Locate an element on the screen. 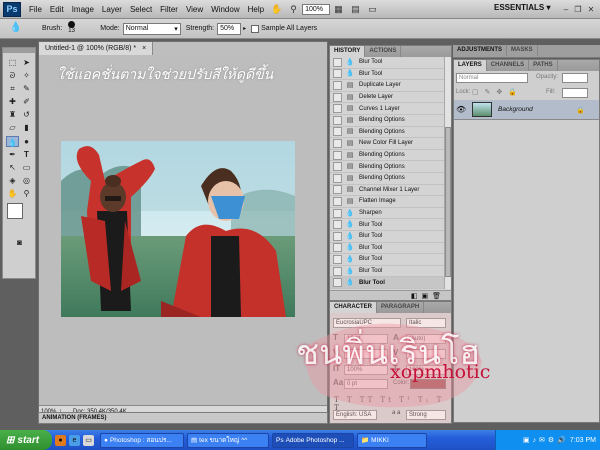 The height and width of the screenshot is (450, 600). mode-select: Normal ▾ is located at coordinates (151, 28).